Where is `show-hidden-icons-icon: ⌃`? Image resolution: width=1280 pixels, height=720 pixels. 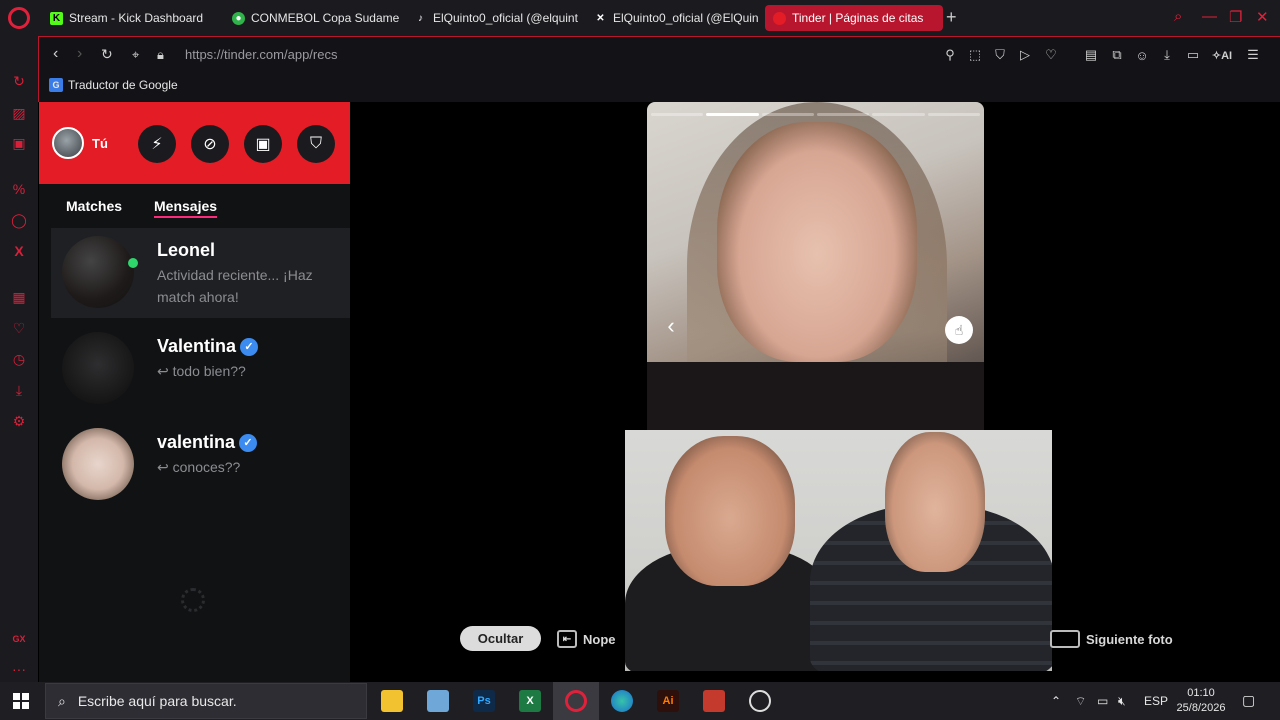 show-hidden-icons-icon: ⌃ is located at coordinates (1056, 701).